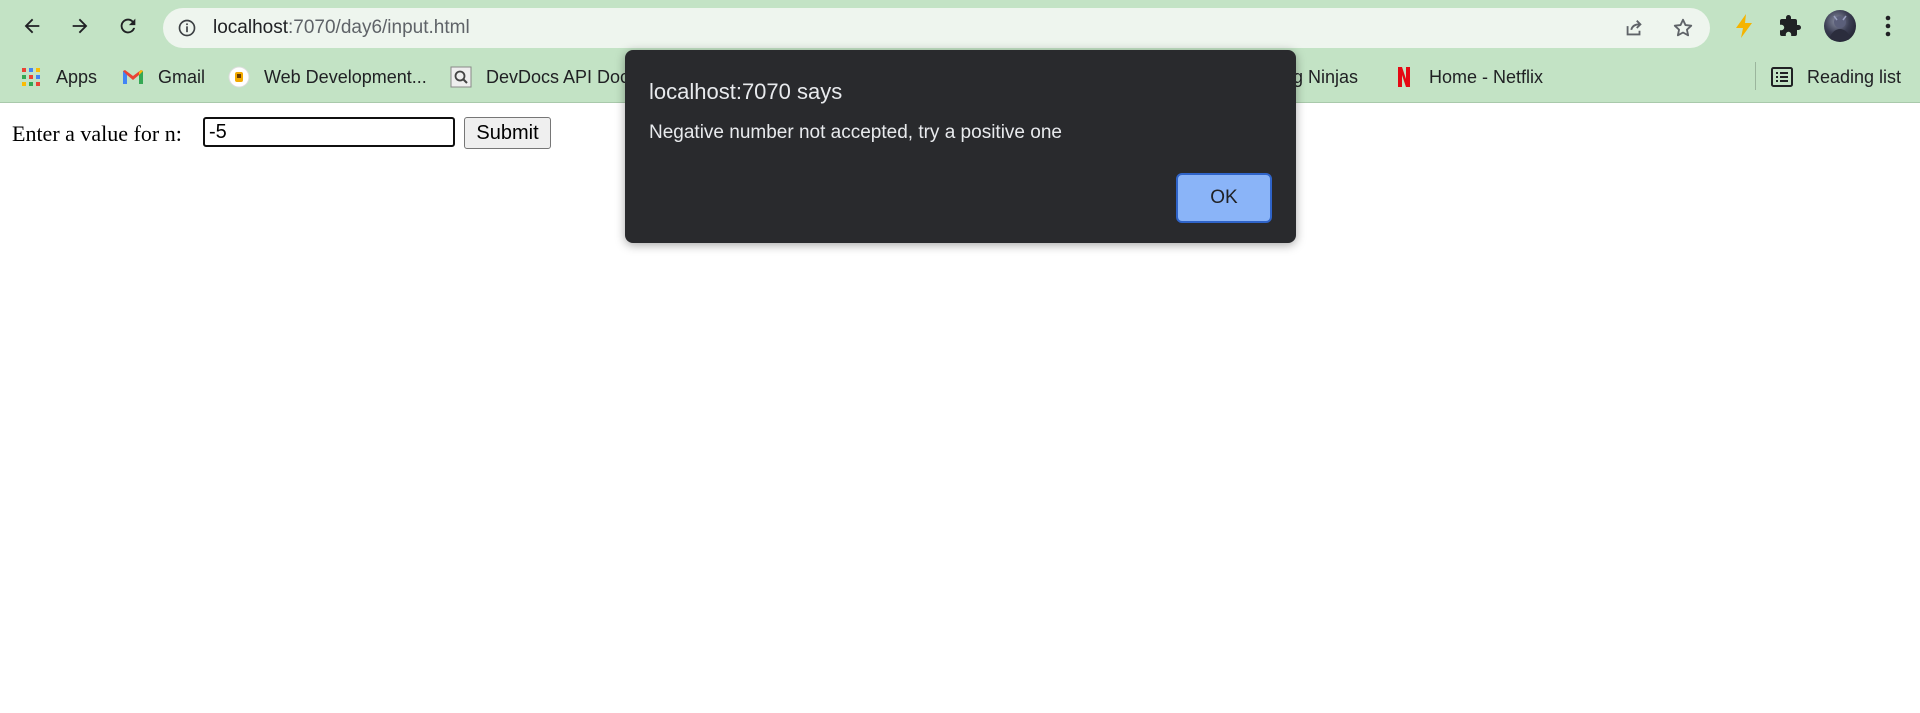  What do you see at coordinates (1224, 198) in the screenshot?
I see `ok-button: OK` at bounding box center [1224, 198].